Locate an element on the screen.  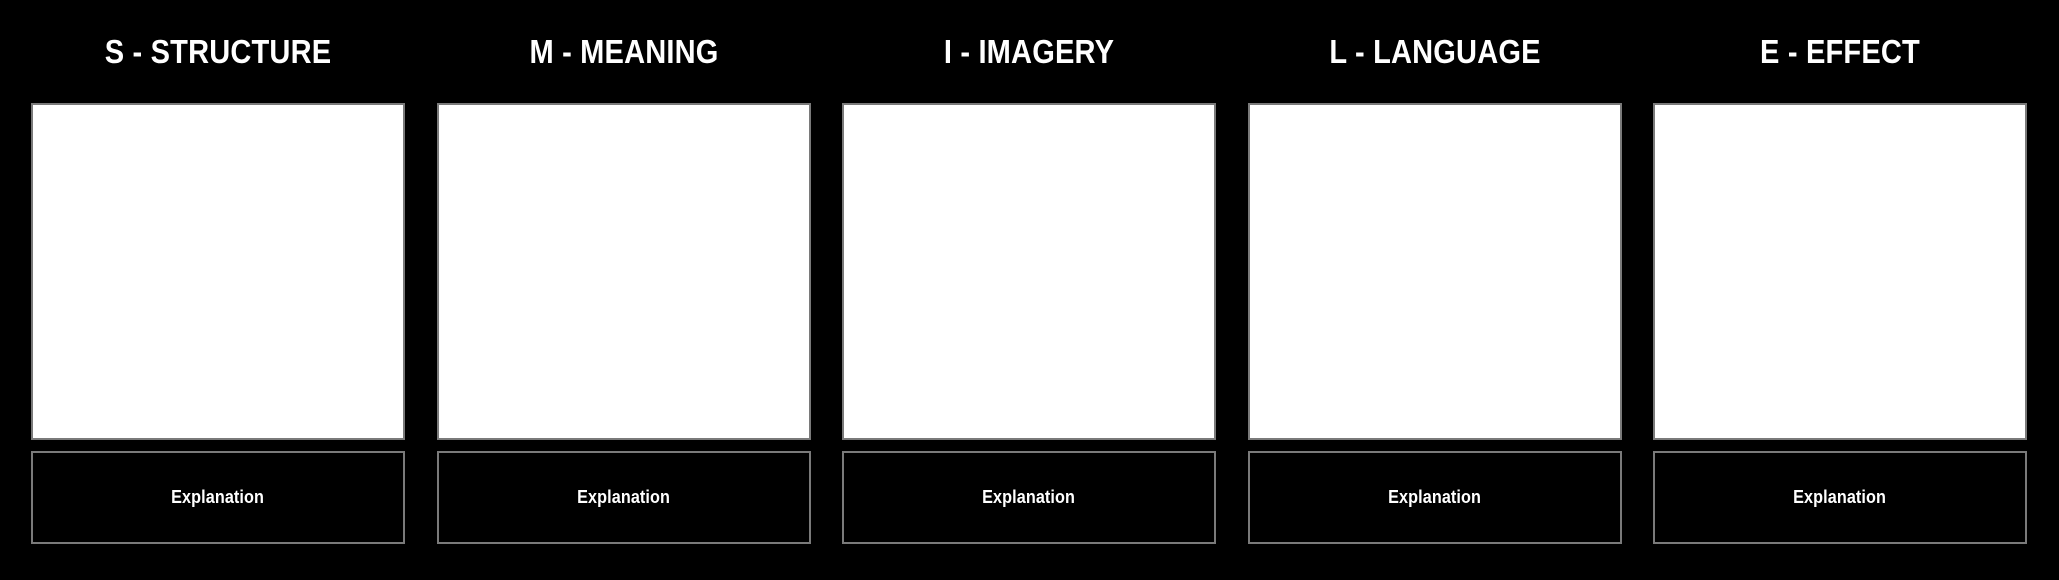
image-cell-content-effect is located at coordinates (1840, 271).